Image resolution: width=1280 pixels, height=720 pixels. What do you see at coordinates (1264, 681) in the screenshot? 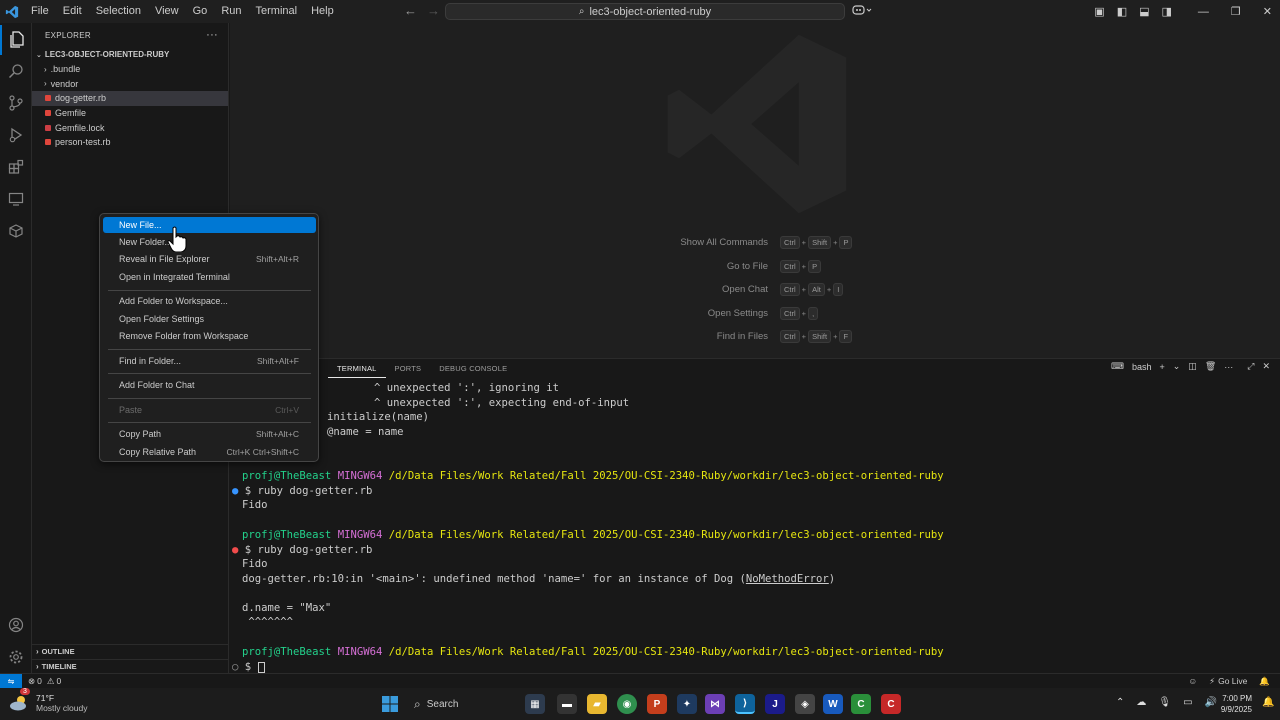
I see `notifications-bell-icon: 🔔` at bounding box center [1264, 681].